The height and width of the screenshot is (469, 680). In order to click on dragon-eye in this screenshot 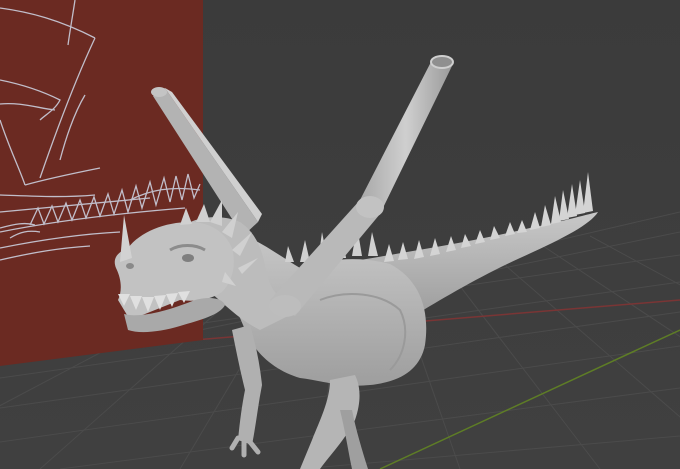, I will do `click(188, 258)`.